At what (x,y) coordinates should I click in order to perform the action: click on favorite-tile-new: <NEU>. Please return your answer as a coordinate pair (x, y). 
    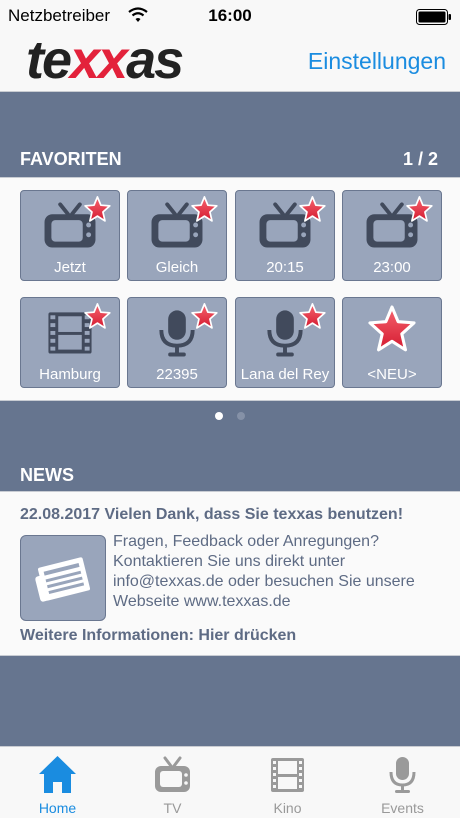
    Looking at the image, I should click on (392, 342).